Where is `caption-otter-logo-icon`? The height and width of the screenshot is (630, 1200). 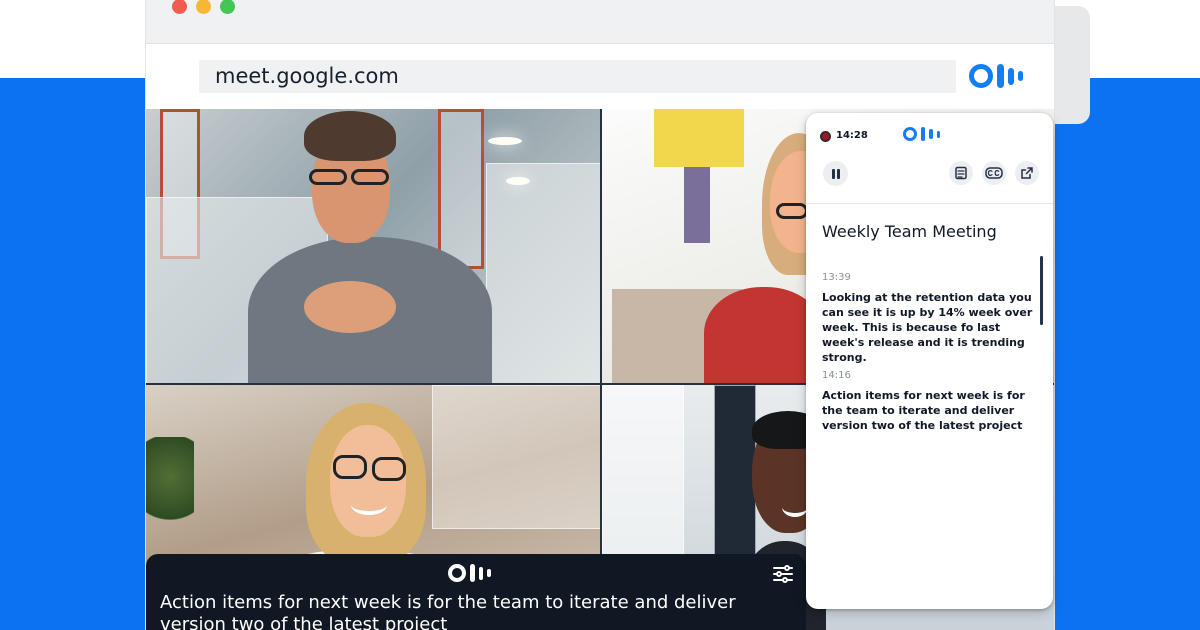
caption-otter-logo-icon is located at coordinates (469, 573).